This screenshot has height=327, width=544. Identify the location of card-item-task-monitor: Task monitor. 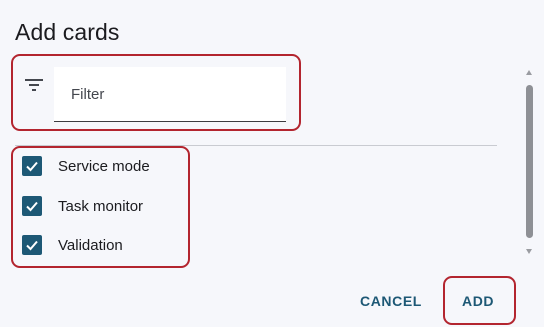
(82, 206).